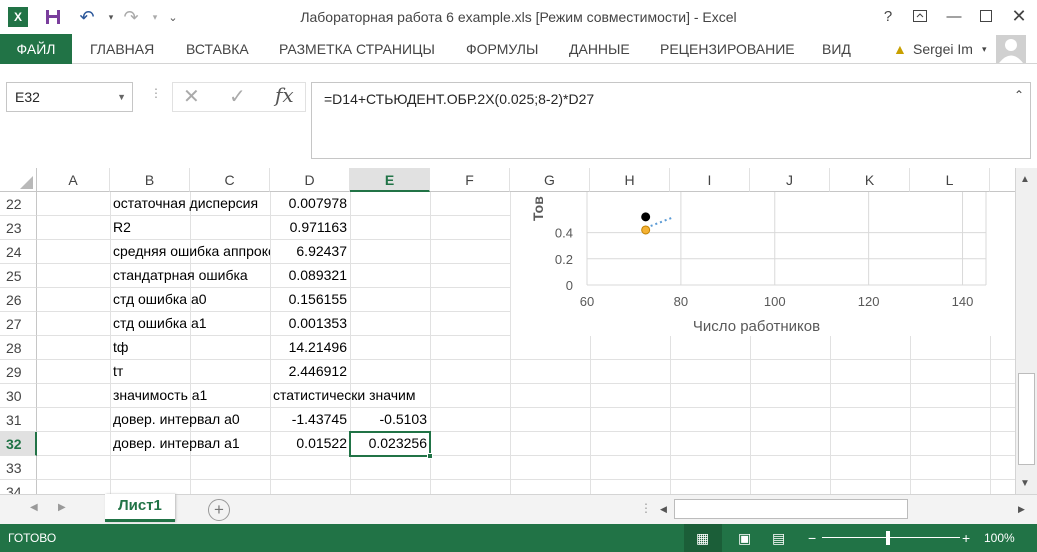  Describe the element at coordinates (502, 49) in the screenshot. I see `tab-formulas: ФОРМУЛЫ` at that location.